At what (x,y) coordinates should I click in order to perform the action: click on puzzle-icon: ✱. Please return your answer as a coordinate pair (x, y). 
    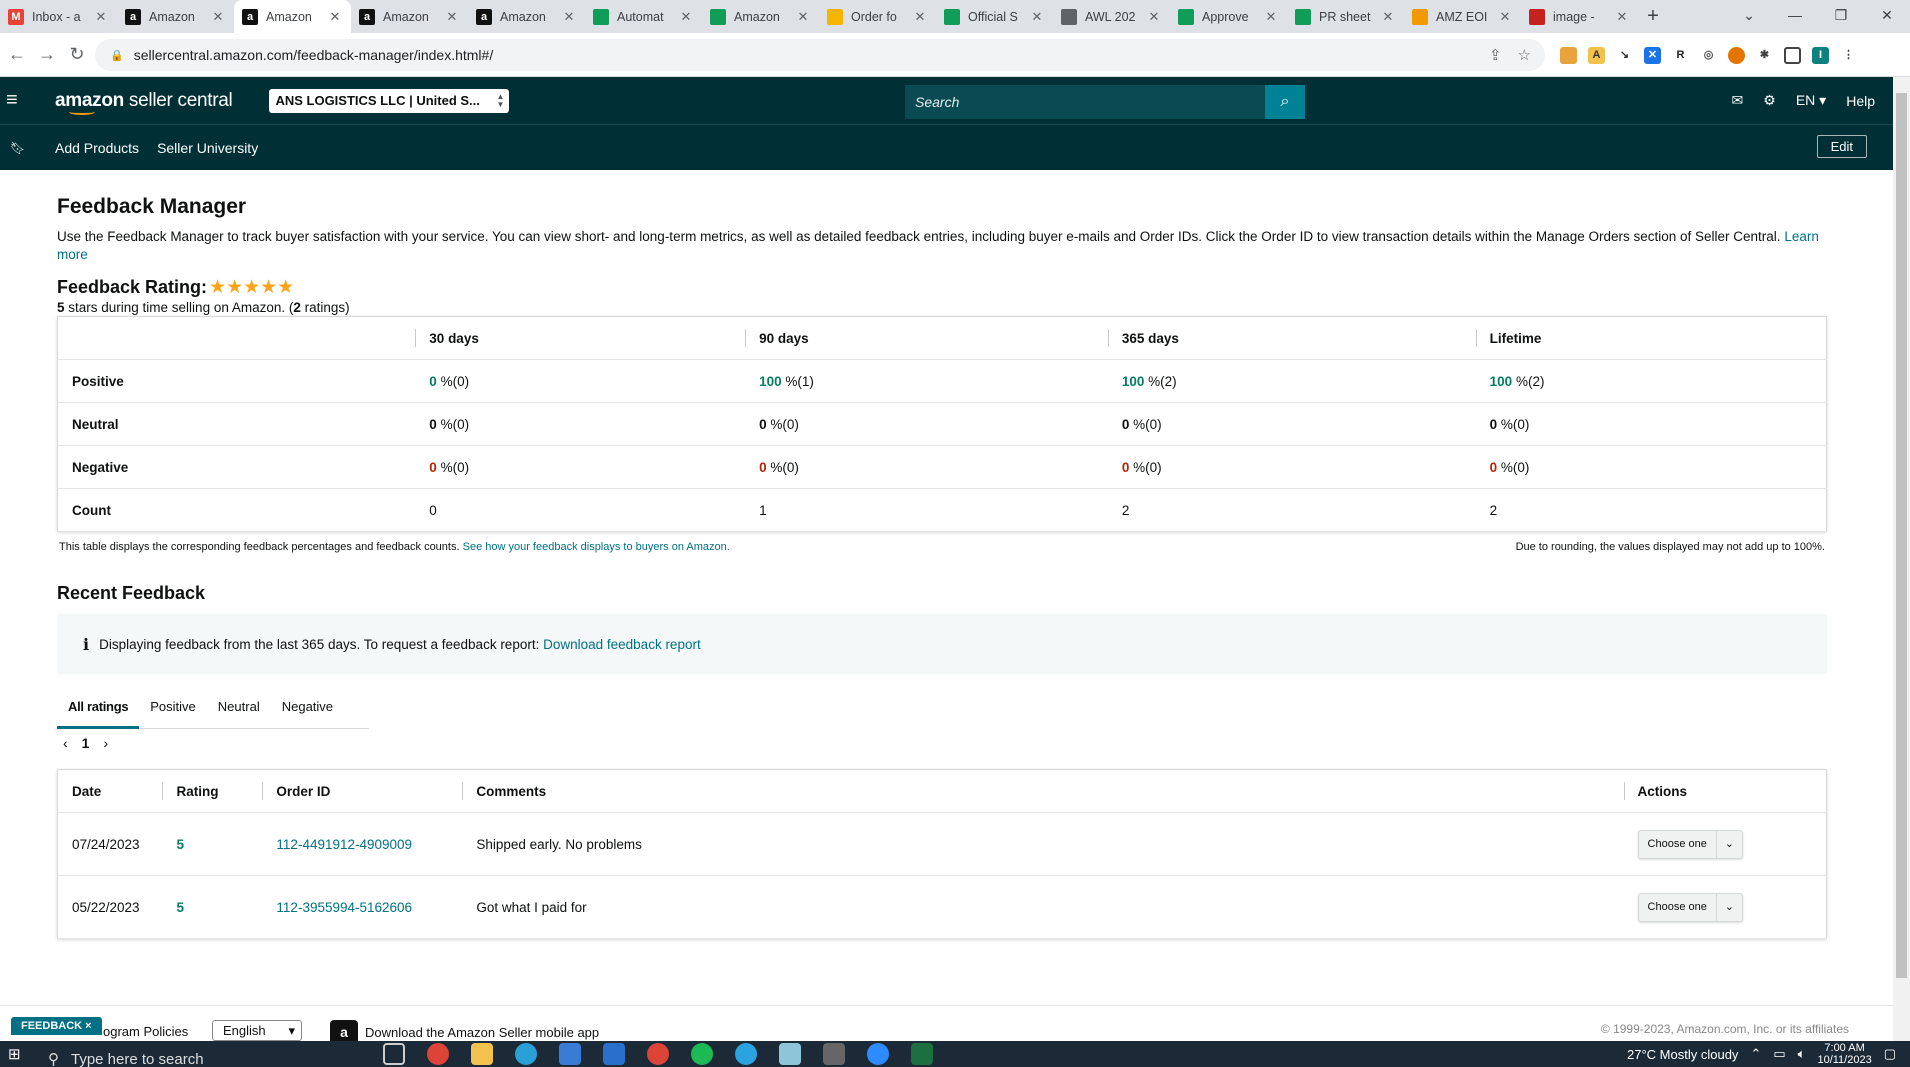
    Looking at the image, I should click on (1764, 55).